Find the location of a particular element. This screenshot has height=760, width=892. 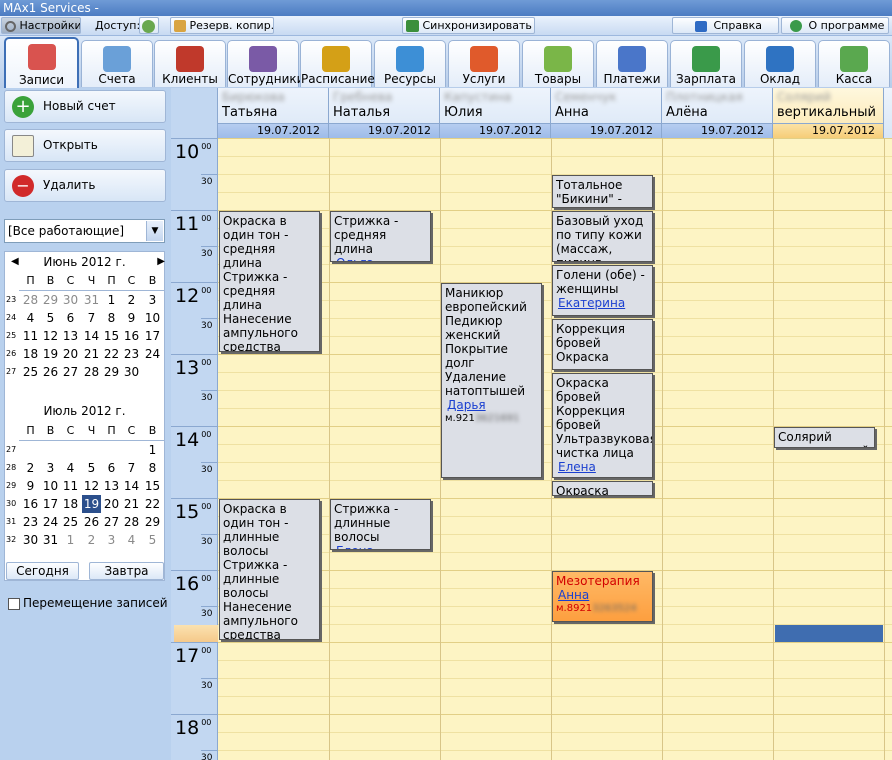

appointment-block: Солярий вертикальный is located at coordinates (824, 437).